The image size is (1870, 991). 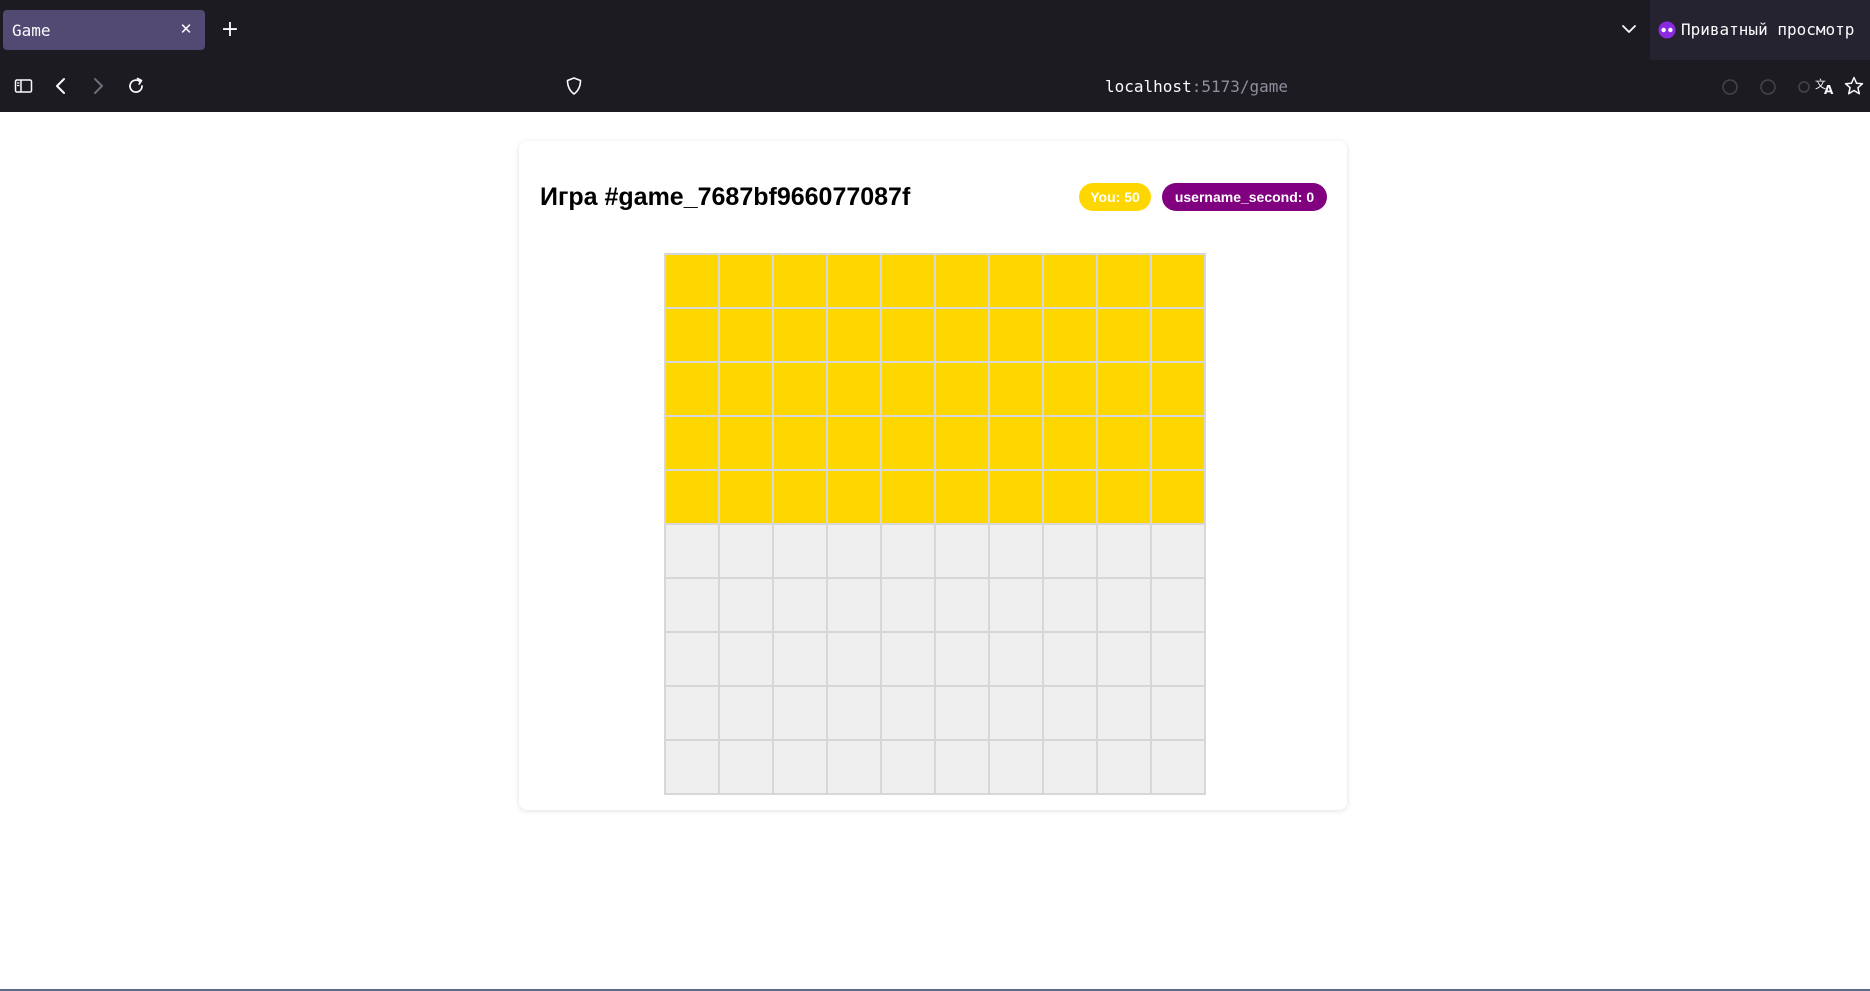 I want to click on chevron-down-icon, so click(x=1629, y=29).